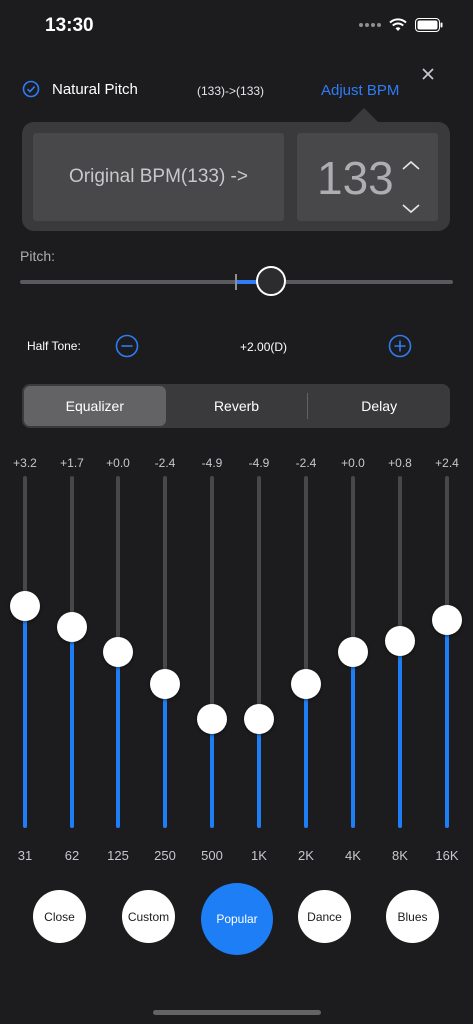  I want to click on minus-circle-icon, so click(127, 346).